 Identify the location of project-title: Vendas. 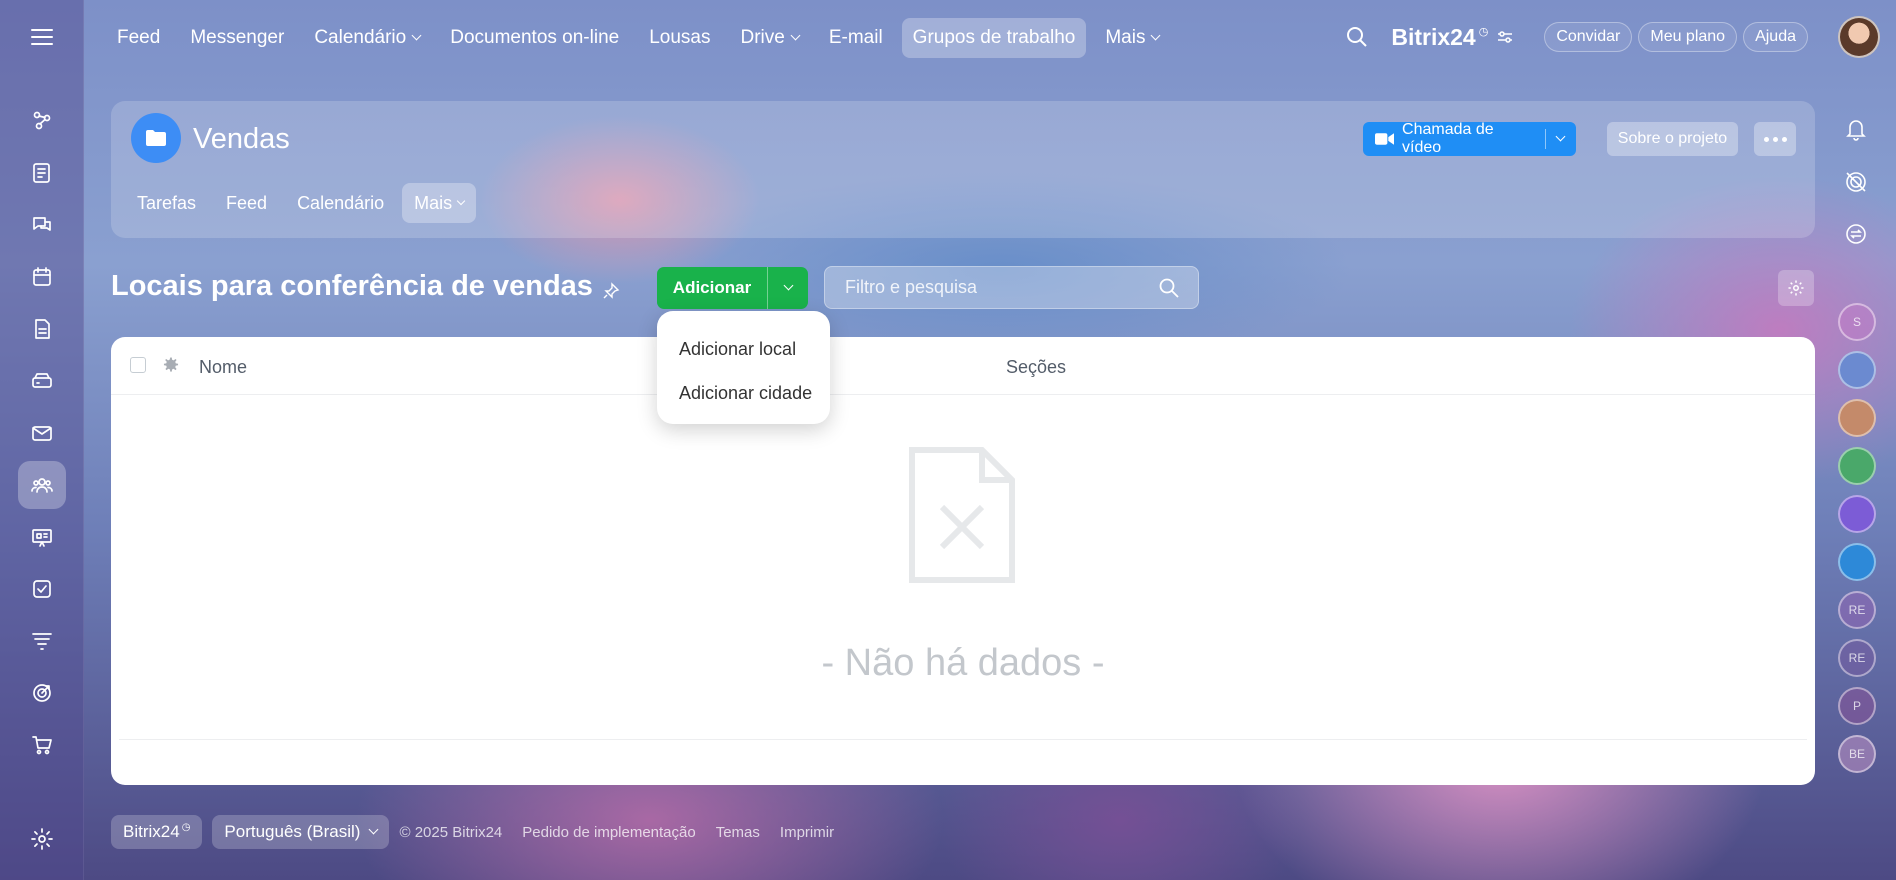
(241, 139).